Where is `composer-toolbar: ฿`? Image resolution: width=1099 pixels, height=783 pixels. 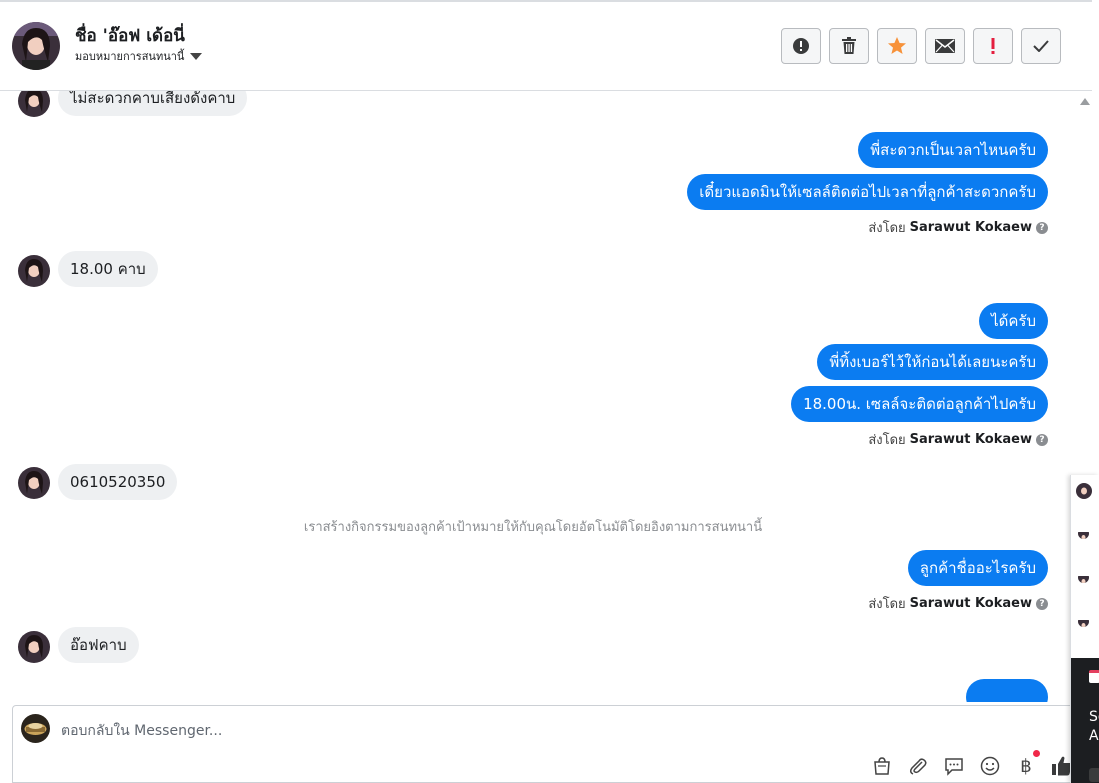
composer-toolbar: ฿ is located at coordinates (972, 765).